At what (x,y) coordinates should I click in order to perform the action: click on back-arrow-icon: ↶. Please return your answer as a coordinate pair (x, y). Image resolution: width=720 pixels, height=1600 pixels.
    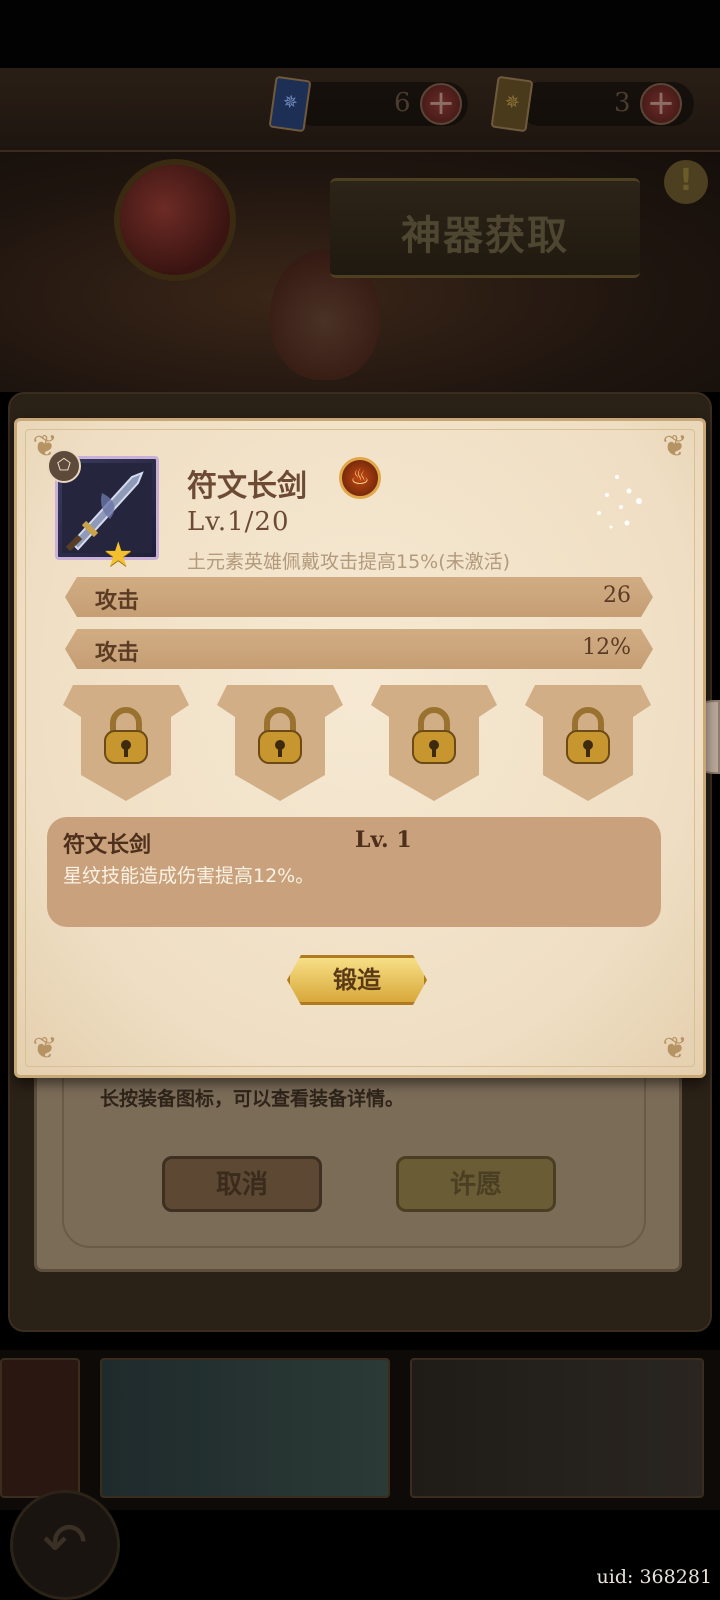
    Looking at the image, I should click on (65, 1545).